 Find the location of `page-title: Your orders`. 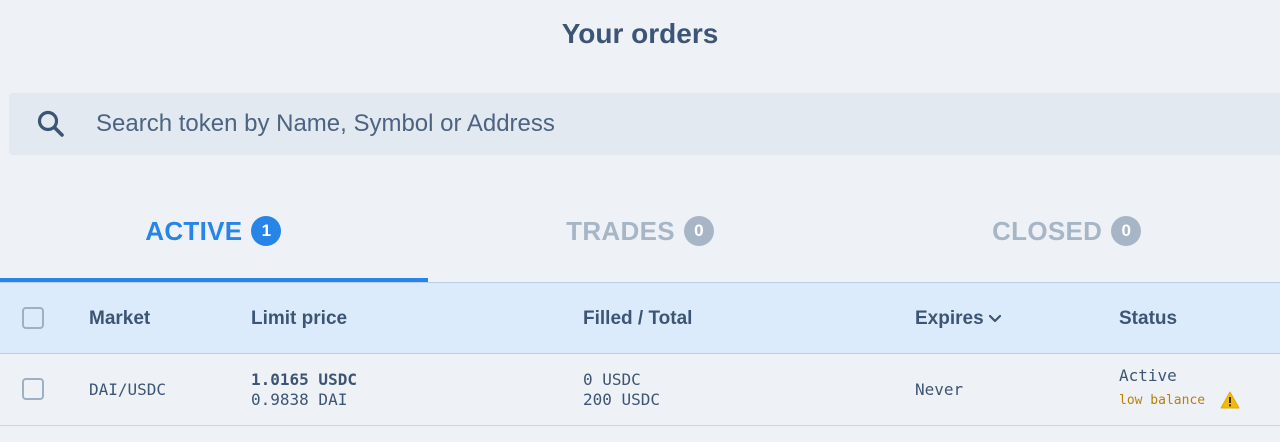

page-title: Your orders is located at coordinates (640, 33).